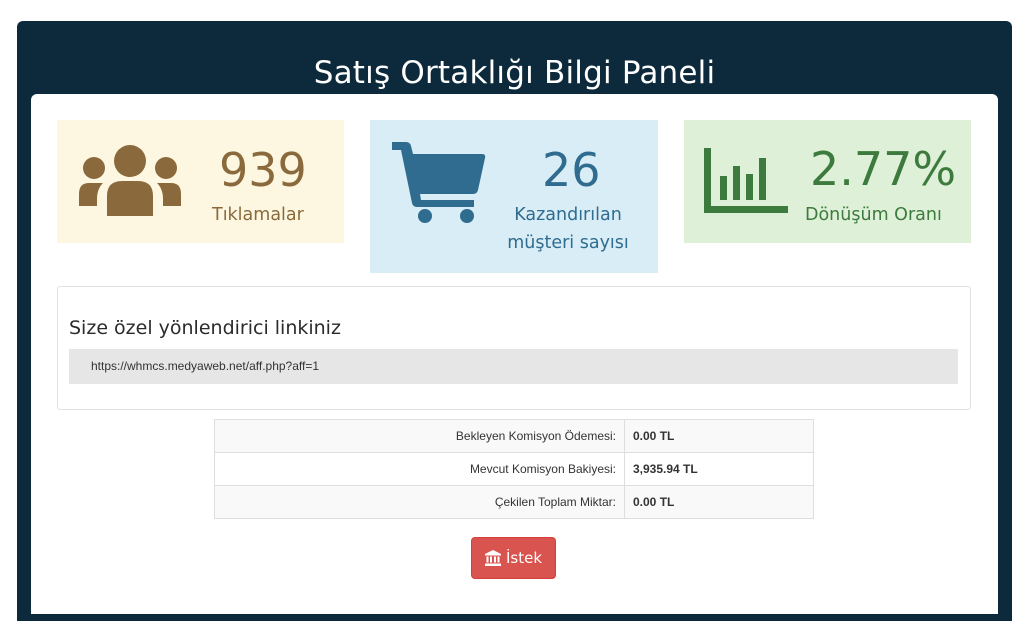 The width and height of the screenshot is (1024, 621). What do you see at coordinates (719, 502) in the screenshot?
I see `withdrawn-total-value: 0.00 TL` at bounding box center [719, 502].